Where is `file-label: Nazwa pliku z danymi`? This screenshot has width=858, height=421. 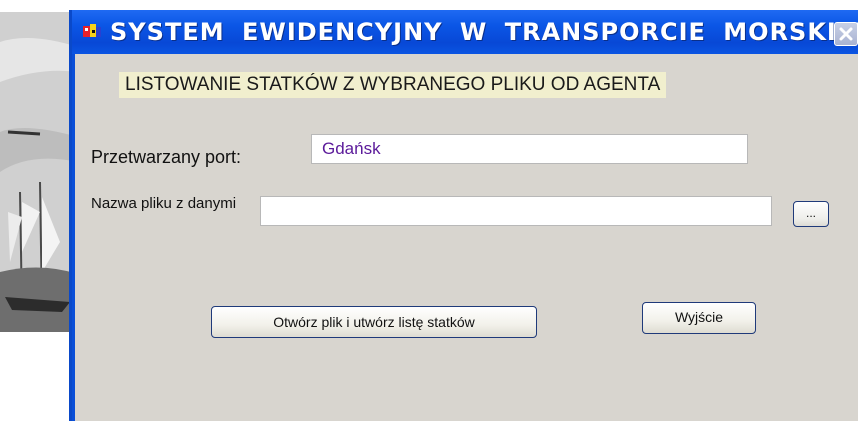 file-label: Nazwa pliku z danymi is located at coordinates (164, 203).